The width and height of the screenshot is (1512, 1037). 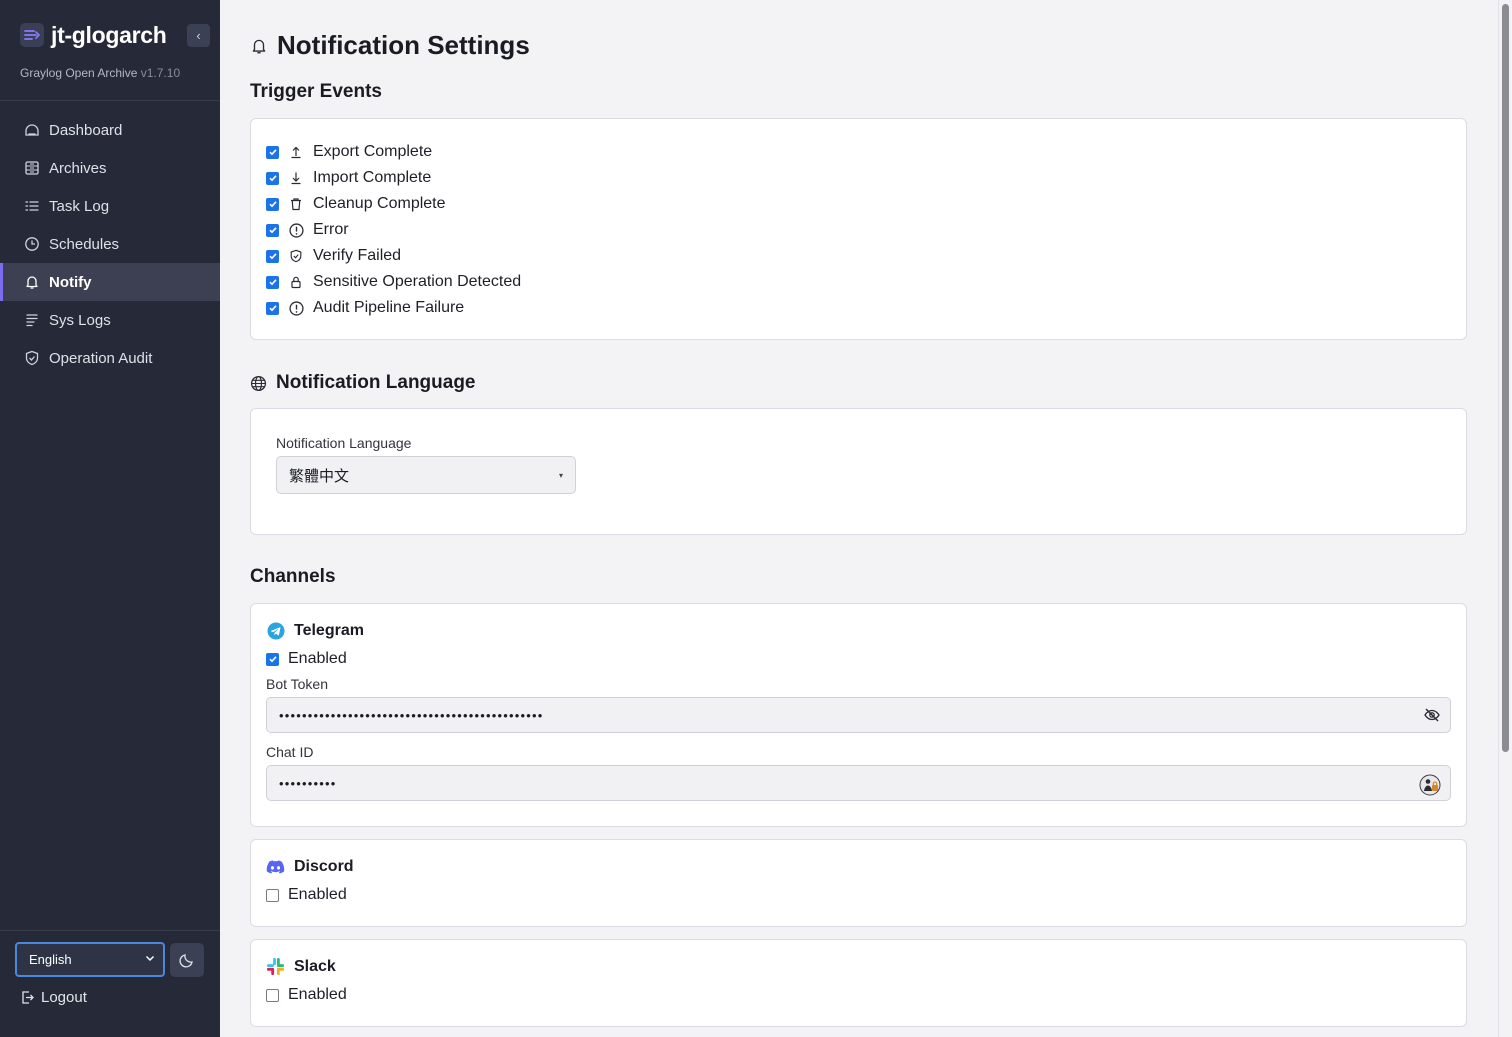 What do you see at coordinates (331, 229) in the screenshot?
I see `event-label: Error` at bounding box center [331, 229].